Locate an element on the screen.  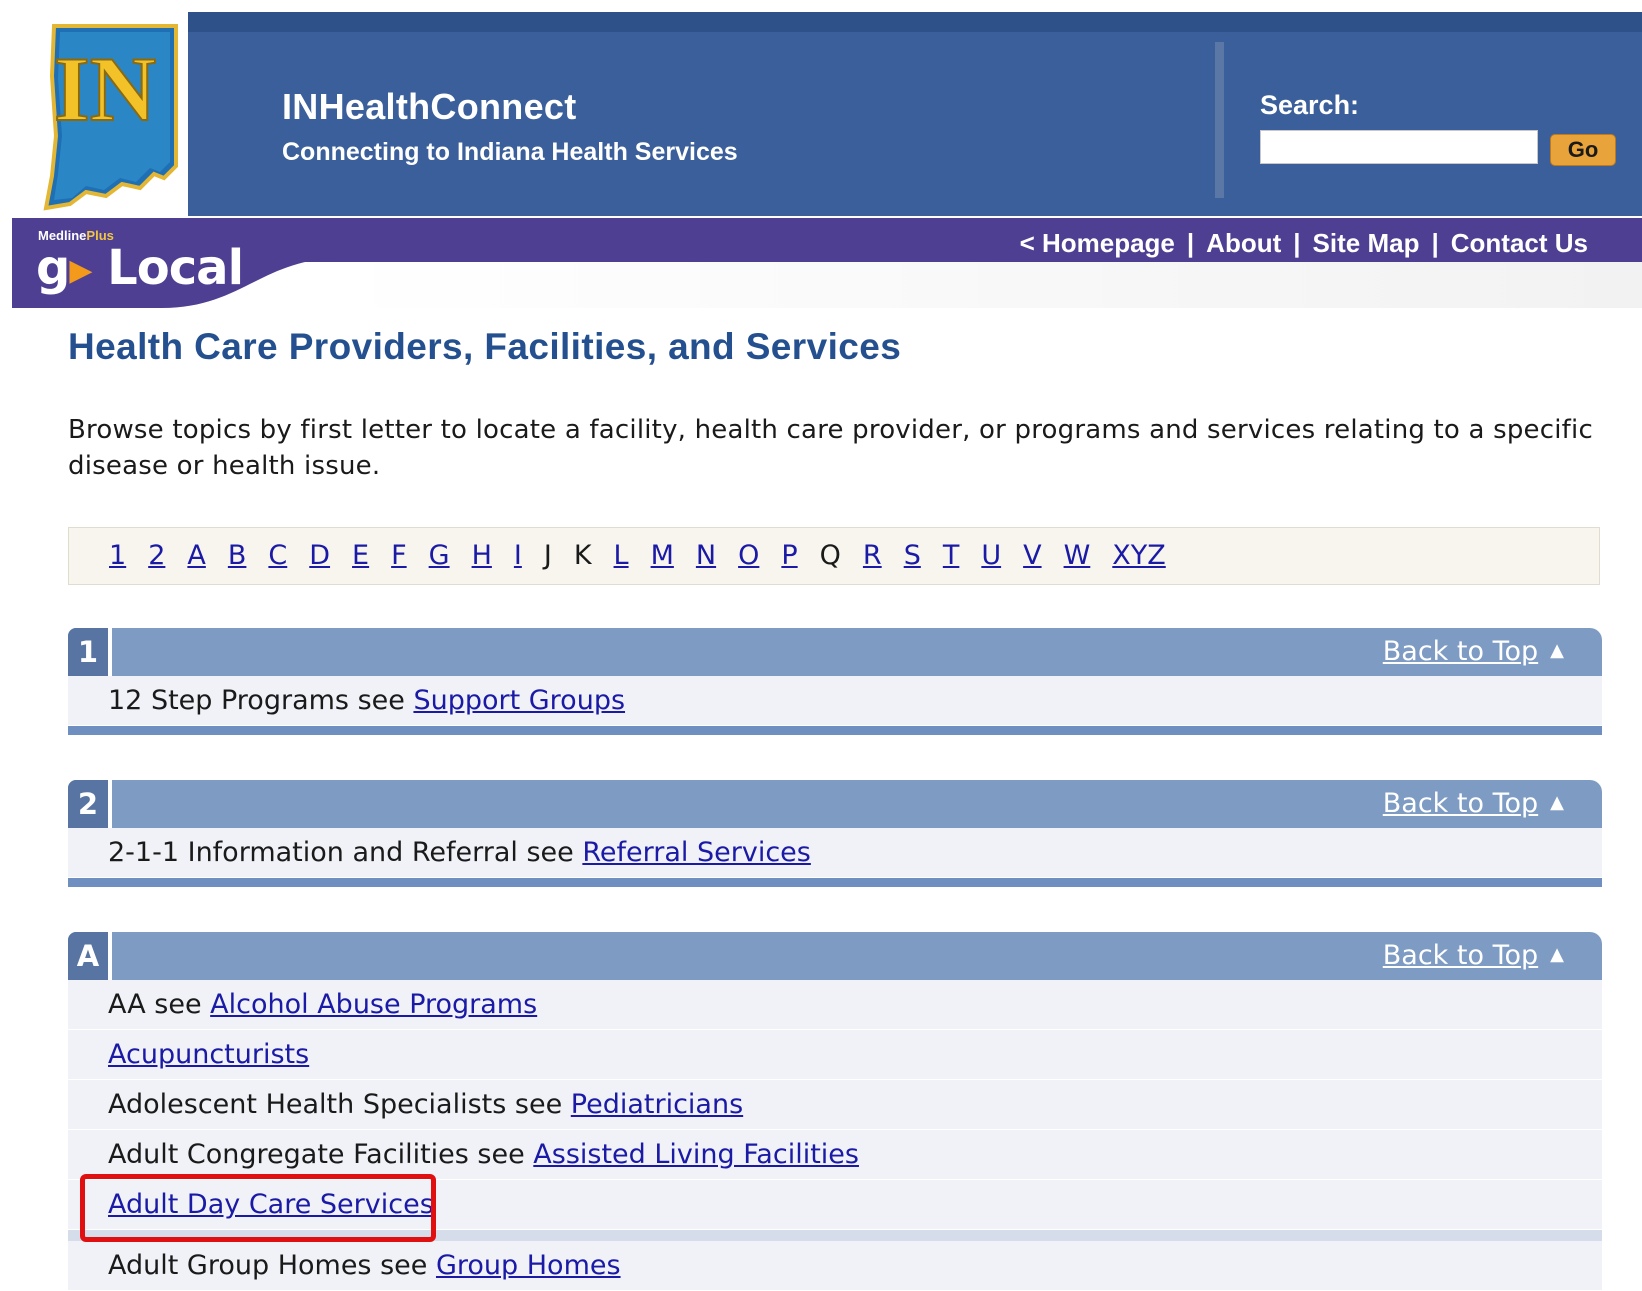
indiana-map-icon: IN is located at coordinates (110, 117).